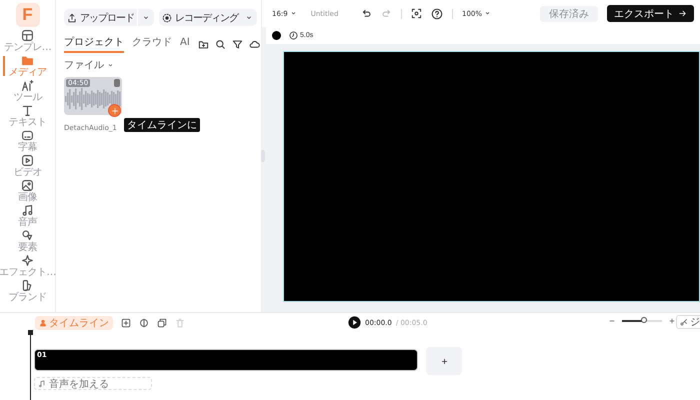 This screenshot has width=700, height=400. What do you see at coordinates (27, 60) in the screenshot?
I see `folder-icon` at bounding box center [27, 60].